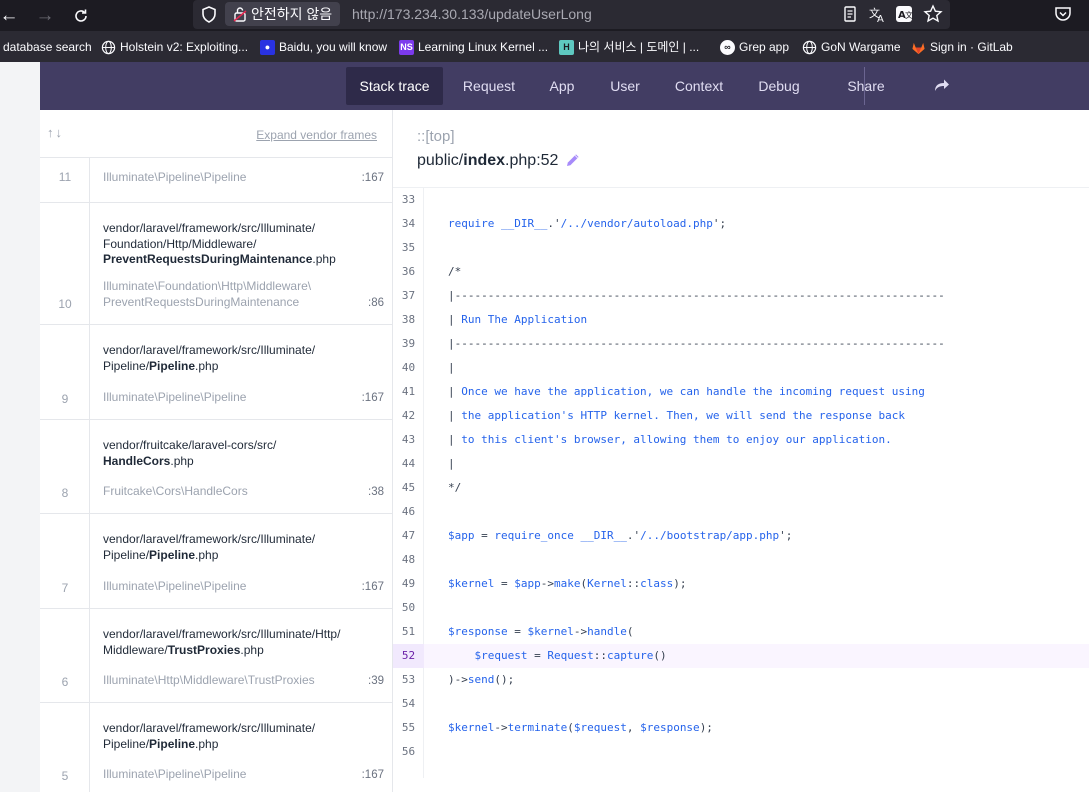  I want to click on bookmark-database-search: database search, so click(47, 47).